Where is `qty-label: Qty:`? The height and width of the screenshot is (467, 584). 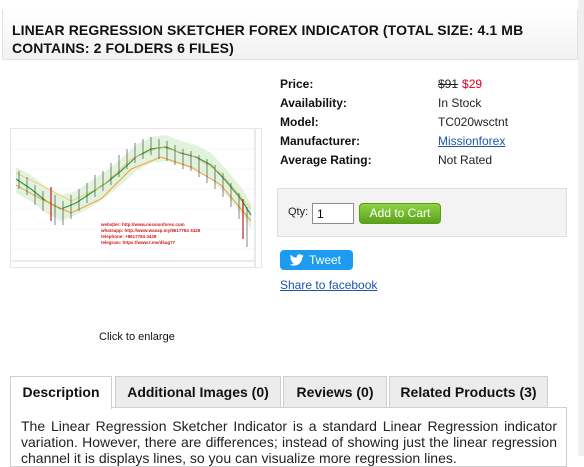
qty-label: Qty: is located at coordinates (298, 212).